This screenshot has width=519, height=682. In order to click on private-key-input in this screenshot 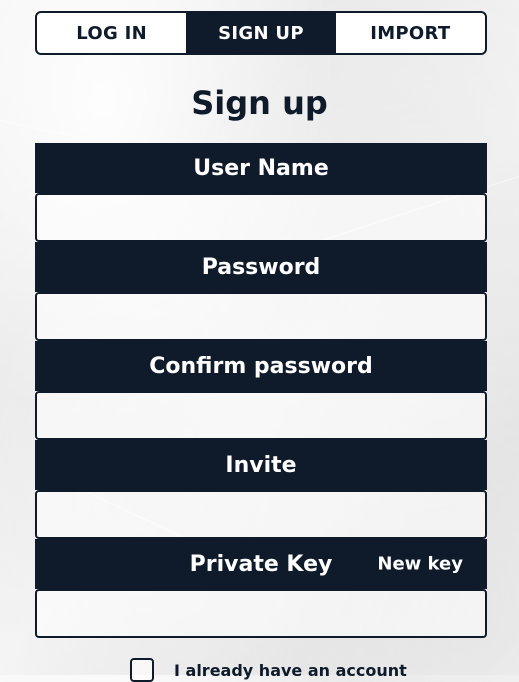, I will do `click(261, 613)`.